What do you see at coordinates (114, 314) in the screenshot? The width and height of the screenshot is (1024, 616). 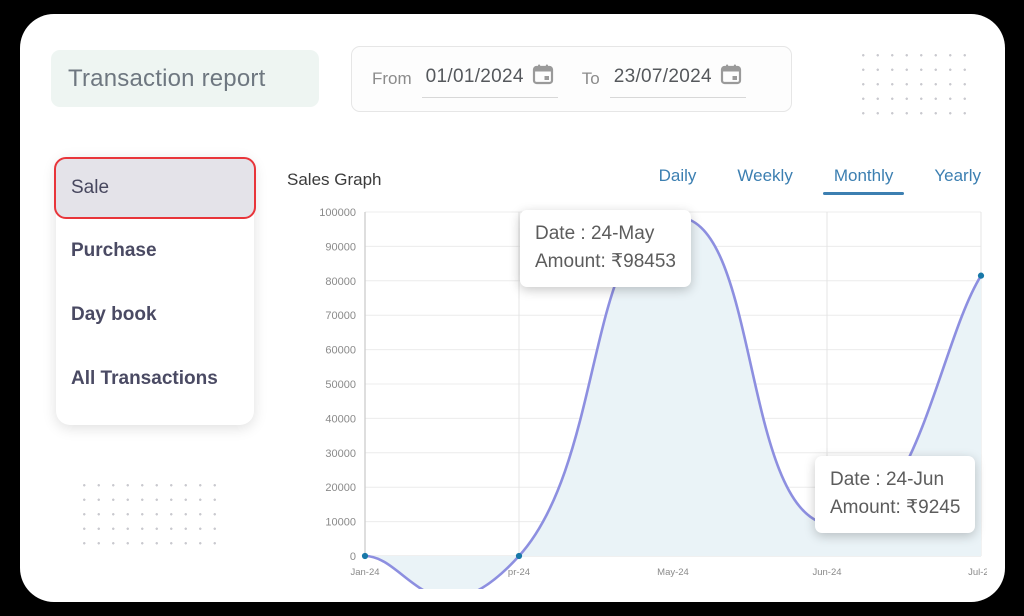 I see `sidebar-item-label: Day book` at bounding box center [114, 314].